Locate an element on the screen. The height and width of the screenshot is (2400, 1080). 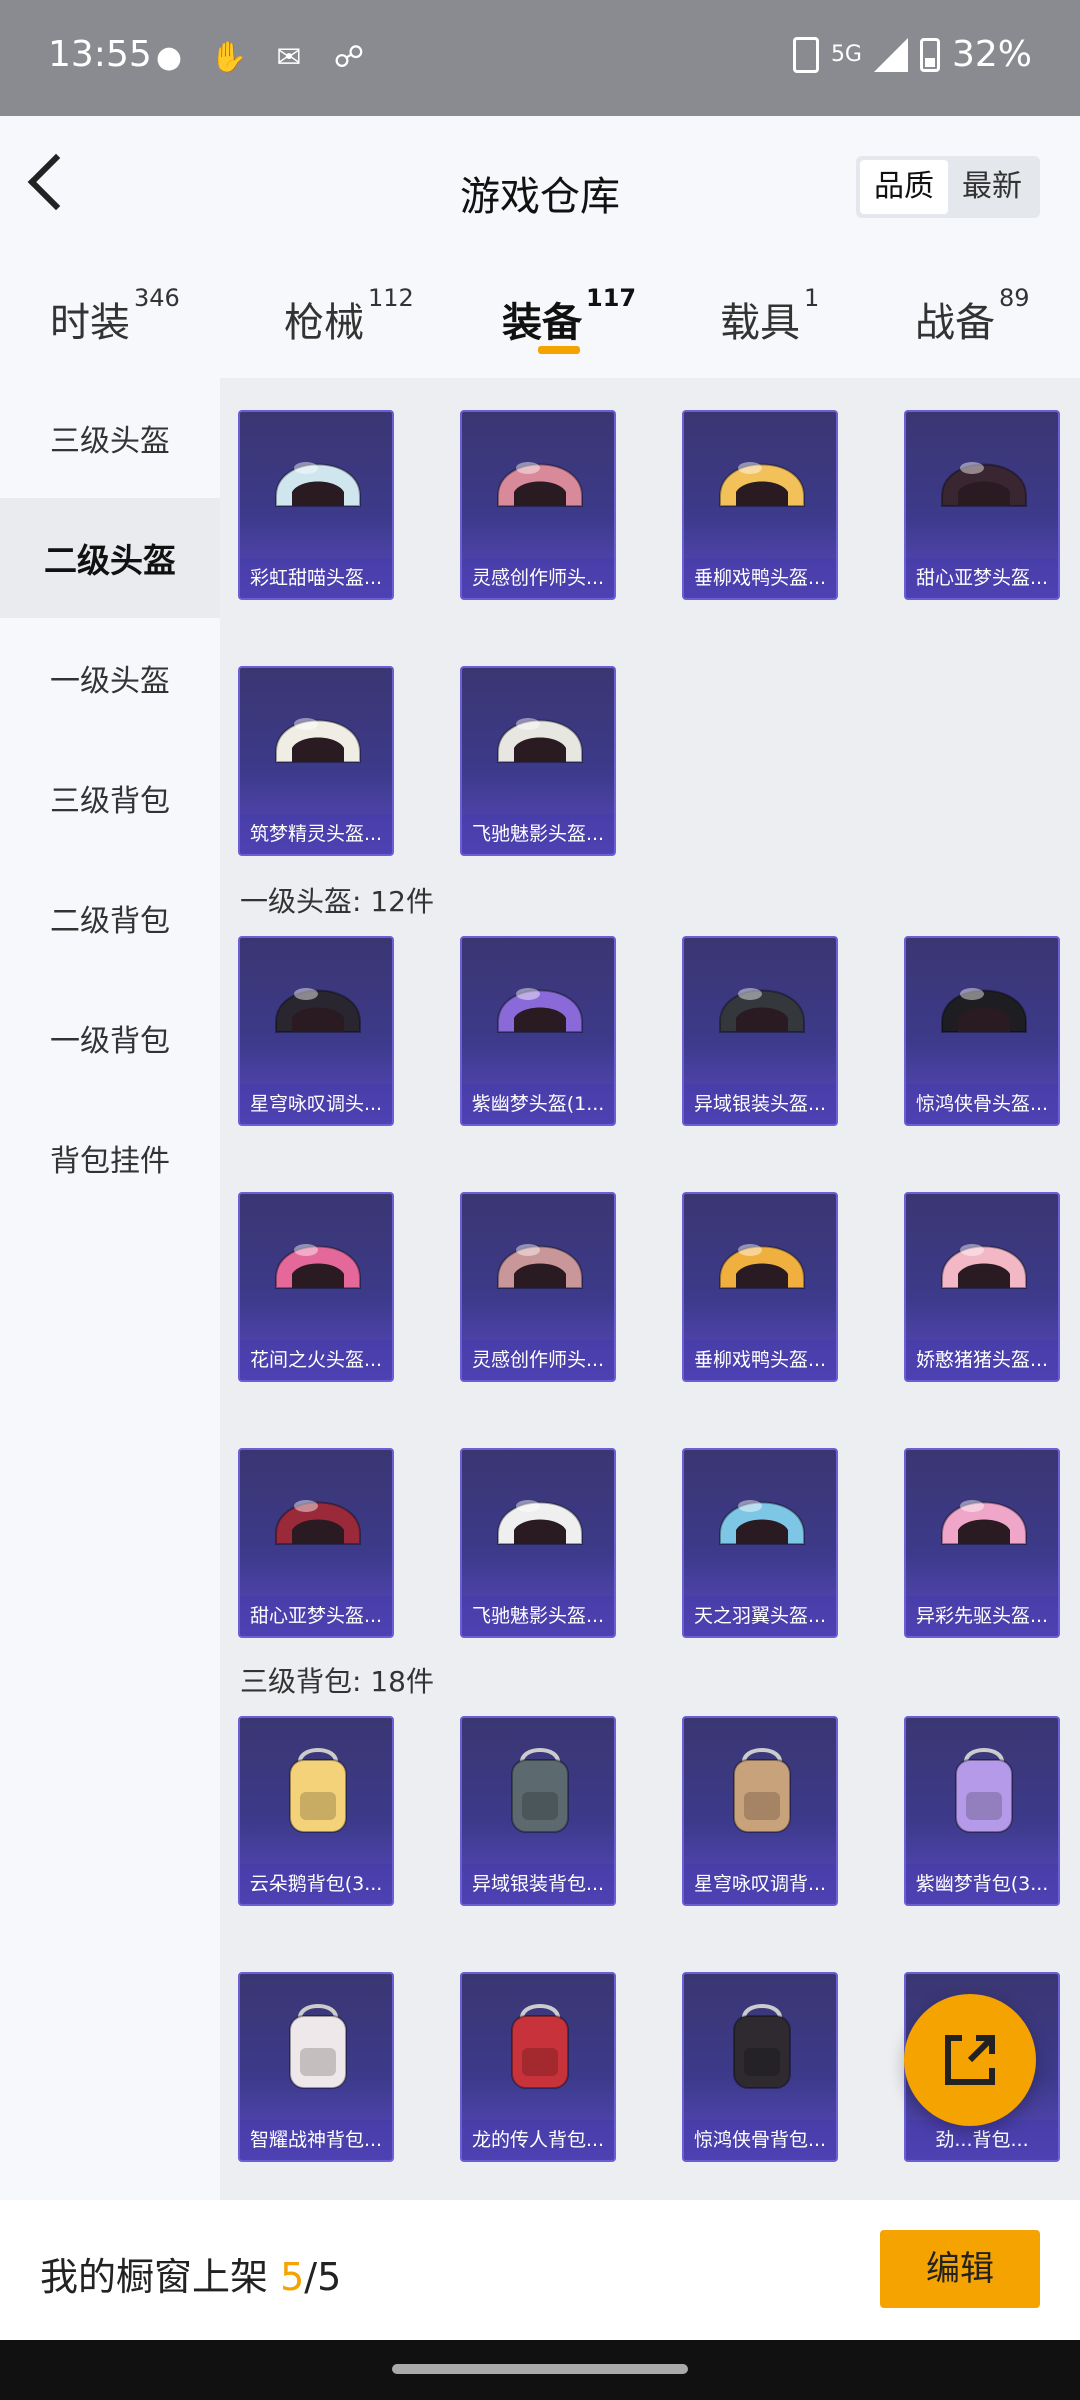
sidebar-item-level3-helmet: 三级头盔 is located at coordinates (110, 438).